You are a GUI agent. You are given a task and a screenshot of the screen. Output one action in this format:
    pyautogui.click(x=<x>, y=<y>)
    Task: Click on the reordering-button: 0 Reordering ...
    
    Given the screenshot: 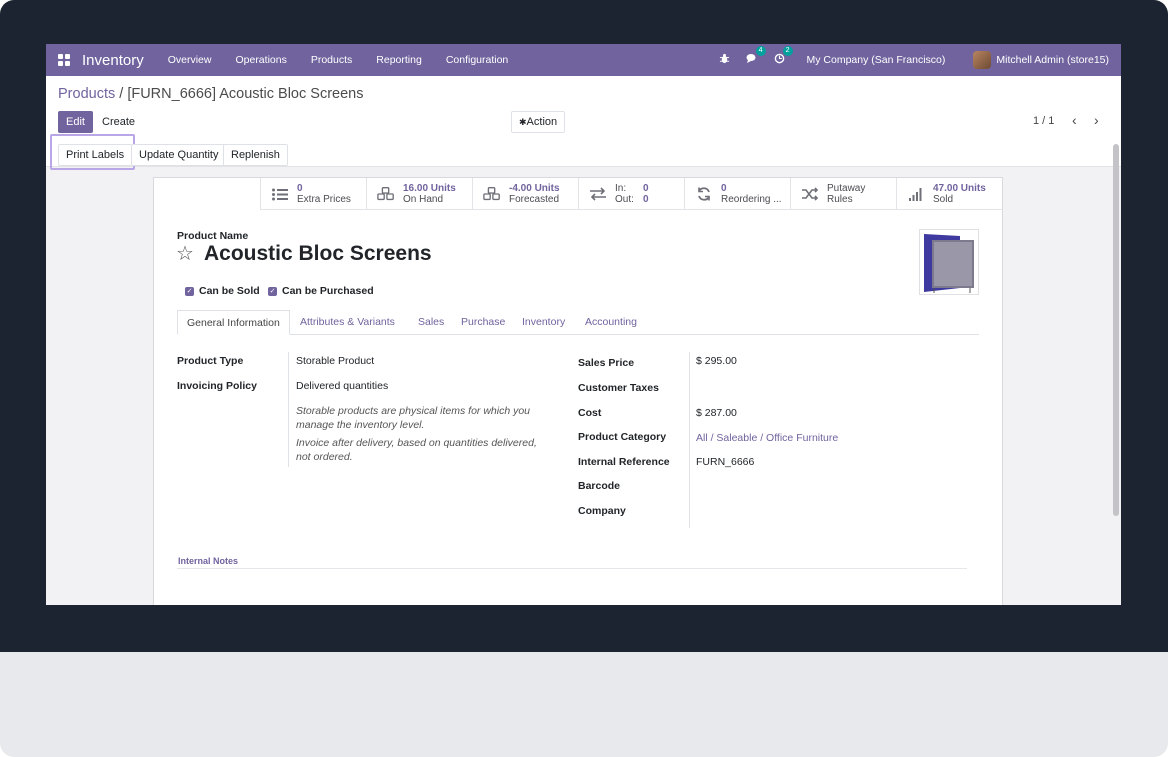 What is the action you would take?
    pyautogui.click(x=737, y=194)
    